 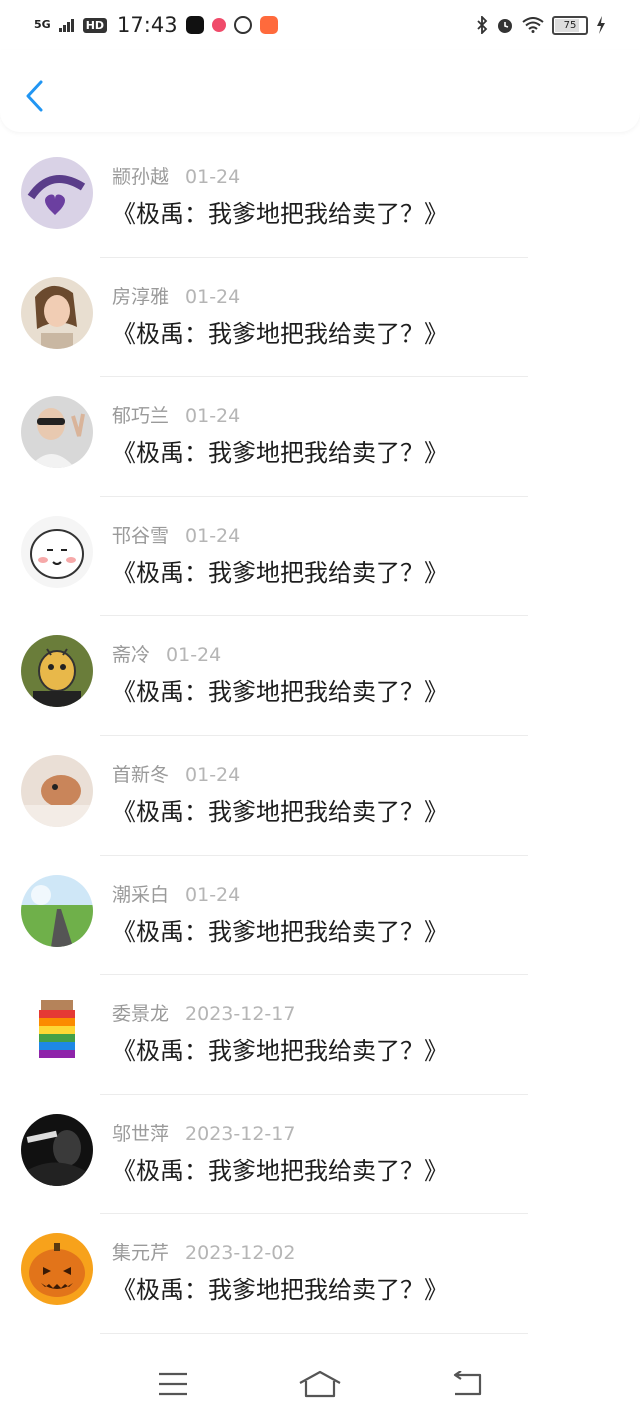 What do you see at coordinates (314, 1333) in the screenshot?
I see `divider` at bounding box center [314, 1333].